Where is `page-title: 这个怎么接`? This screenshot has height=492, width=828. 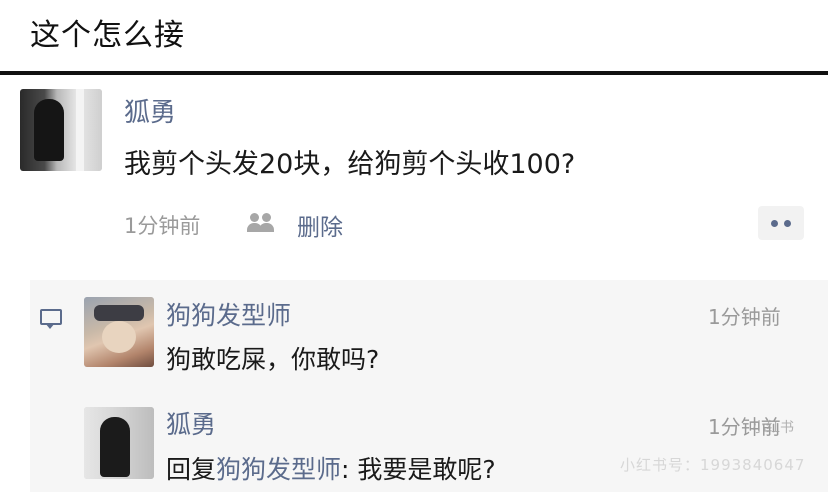 page-title: 这个怎么接 is located at coordinates (107, 35).